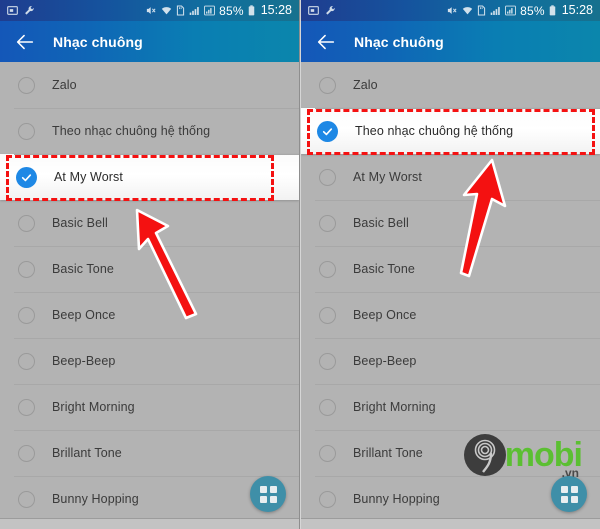  I want to click on floating-action-button-right, so click(569, 494).